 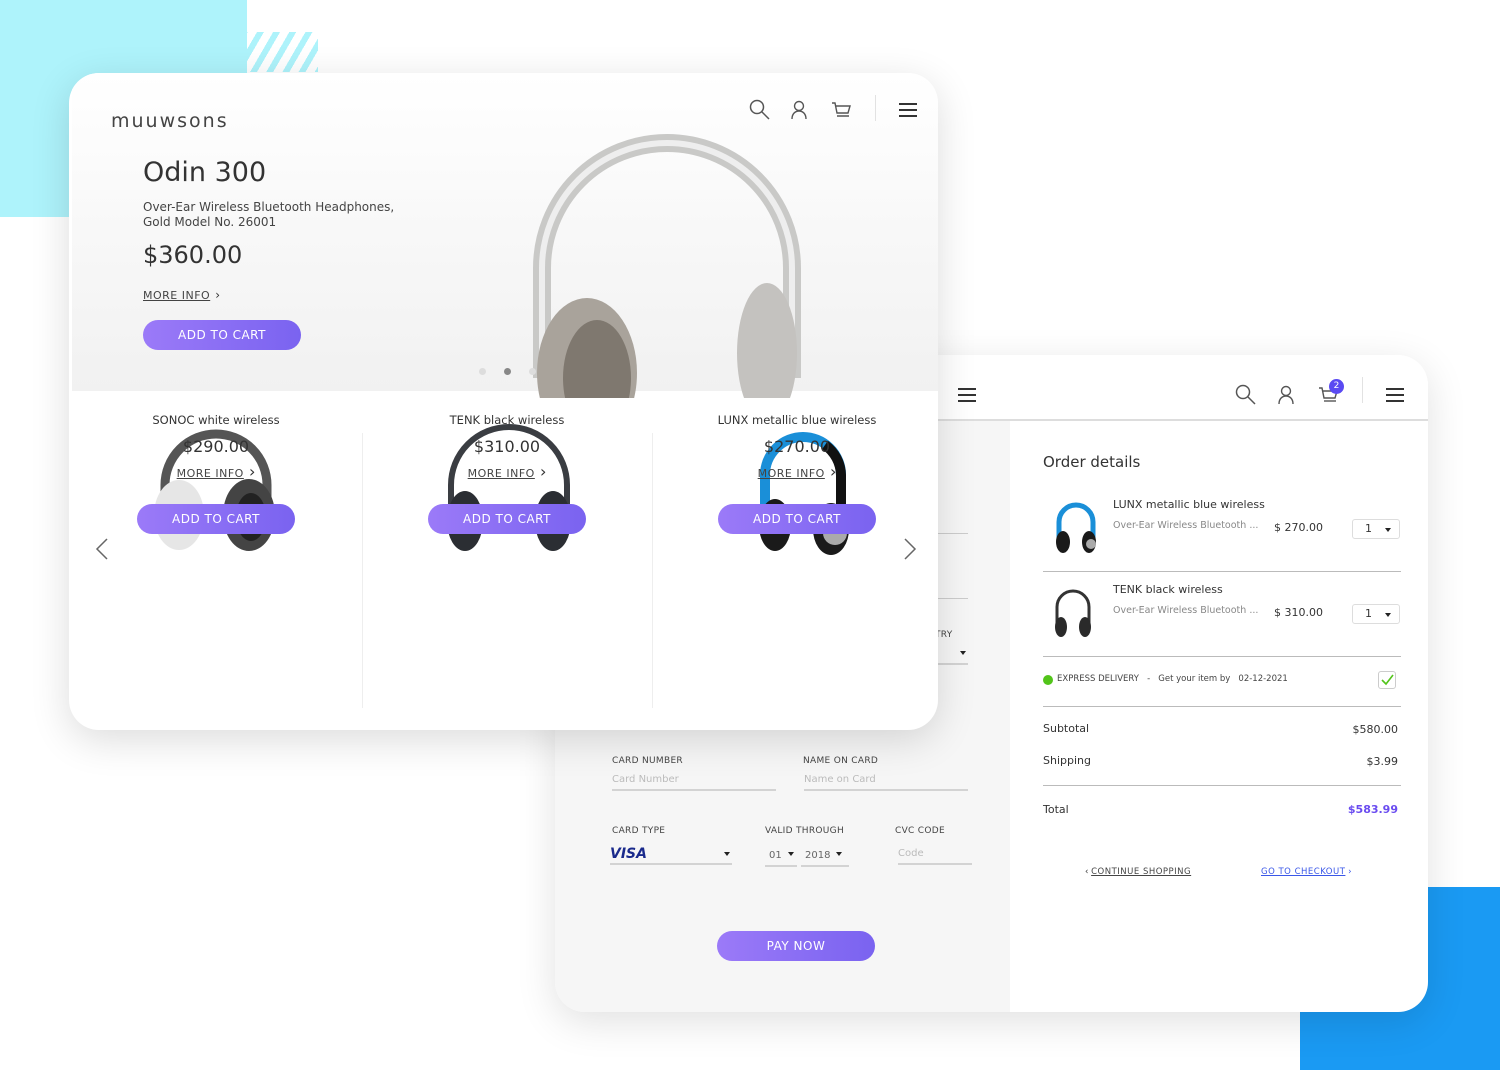 I want to click on item-price: $ 270.00, so click(x=1298, y=527).